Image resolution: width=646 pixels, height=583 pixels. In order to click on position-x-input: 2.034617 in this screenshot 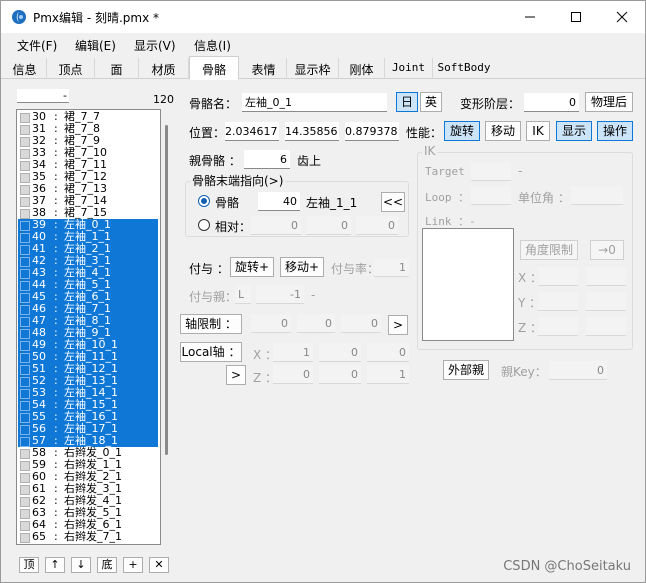, I will do `click(252, 131)`.